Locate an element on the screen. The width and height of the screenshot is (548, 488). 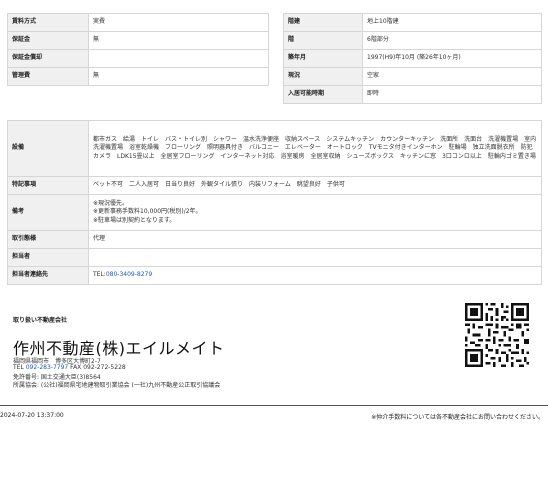
row-label: 現況 is located at coordinates (323, 76).